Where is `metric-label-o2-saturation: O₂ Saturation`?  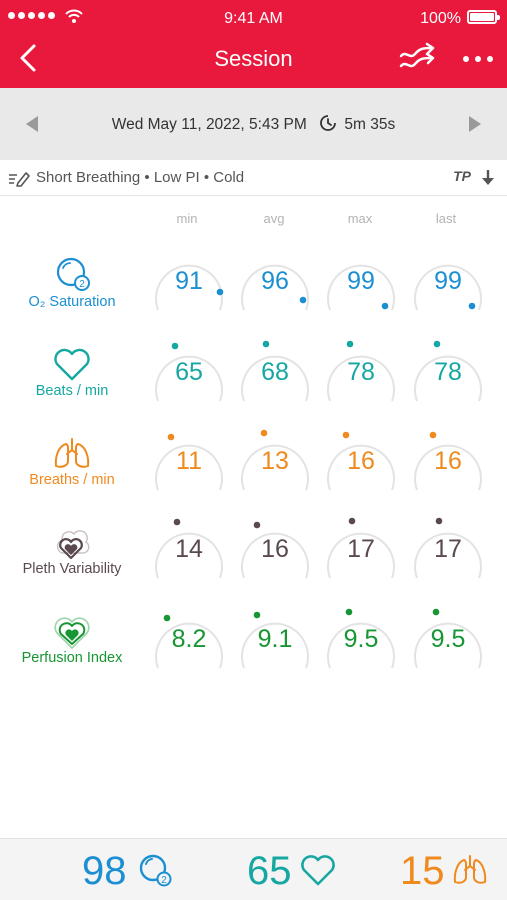 metric-label-o2-saturation: O₂ Saturation is located at coordinates (72, 302).